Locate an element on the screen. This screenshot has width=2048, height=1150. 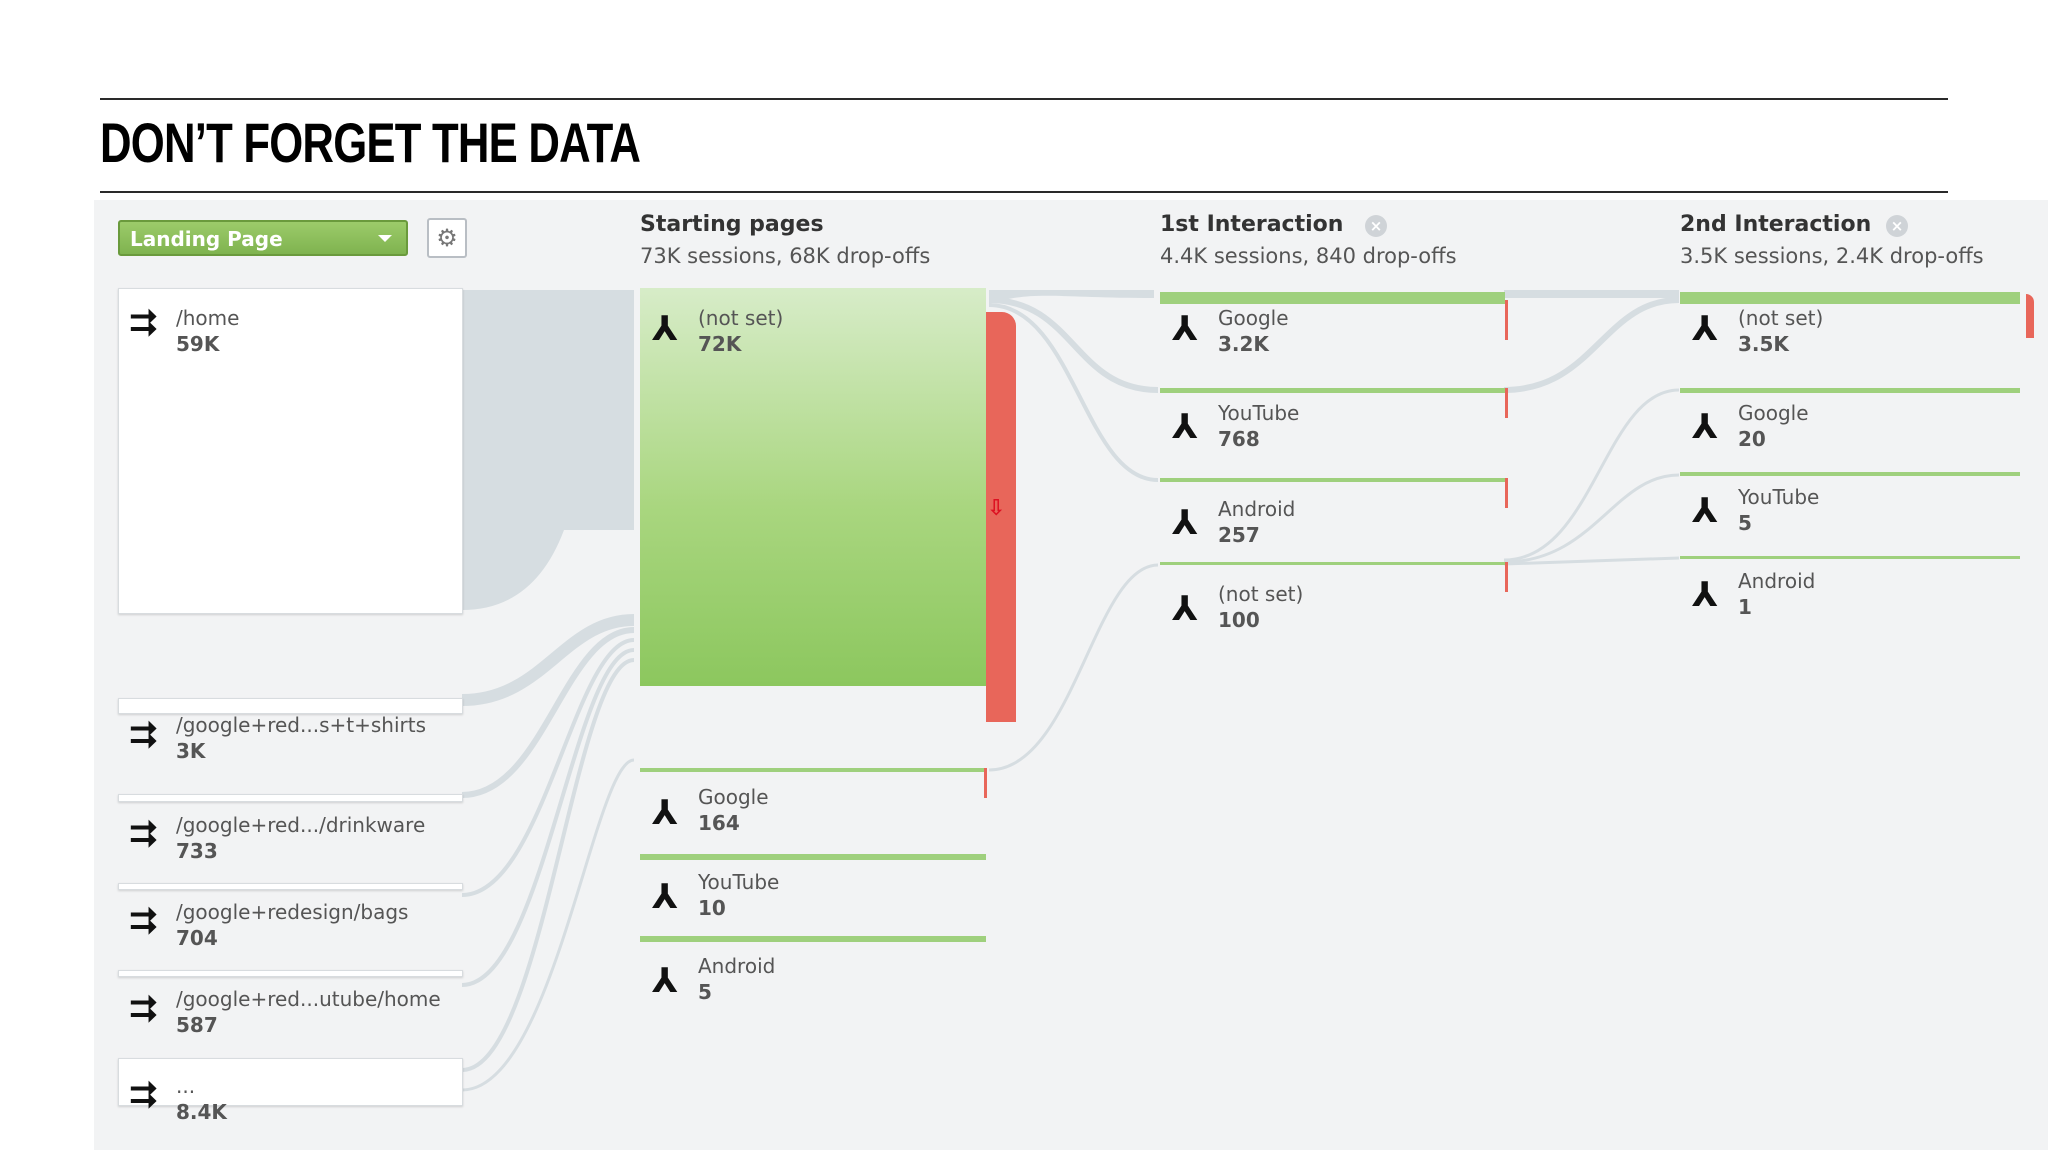
starting-node-label: Google 164 is located at coordinates (733, 810).